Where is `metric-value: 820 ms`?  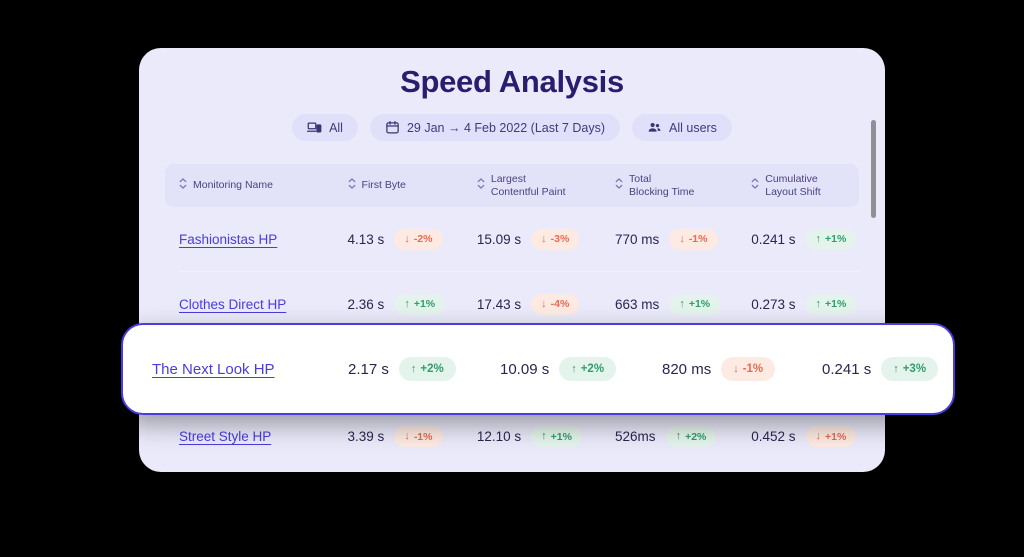
metric-value: 820 ms is located at coordinates (687, 369).